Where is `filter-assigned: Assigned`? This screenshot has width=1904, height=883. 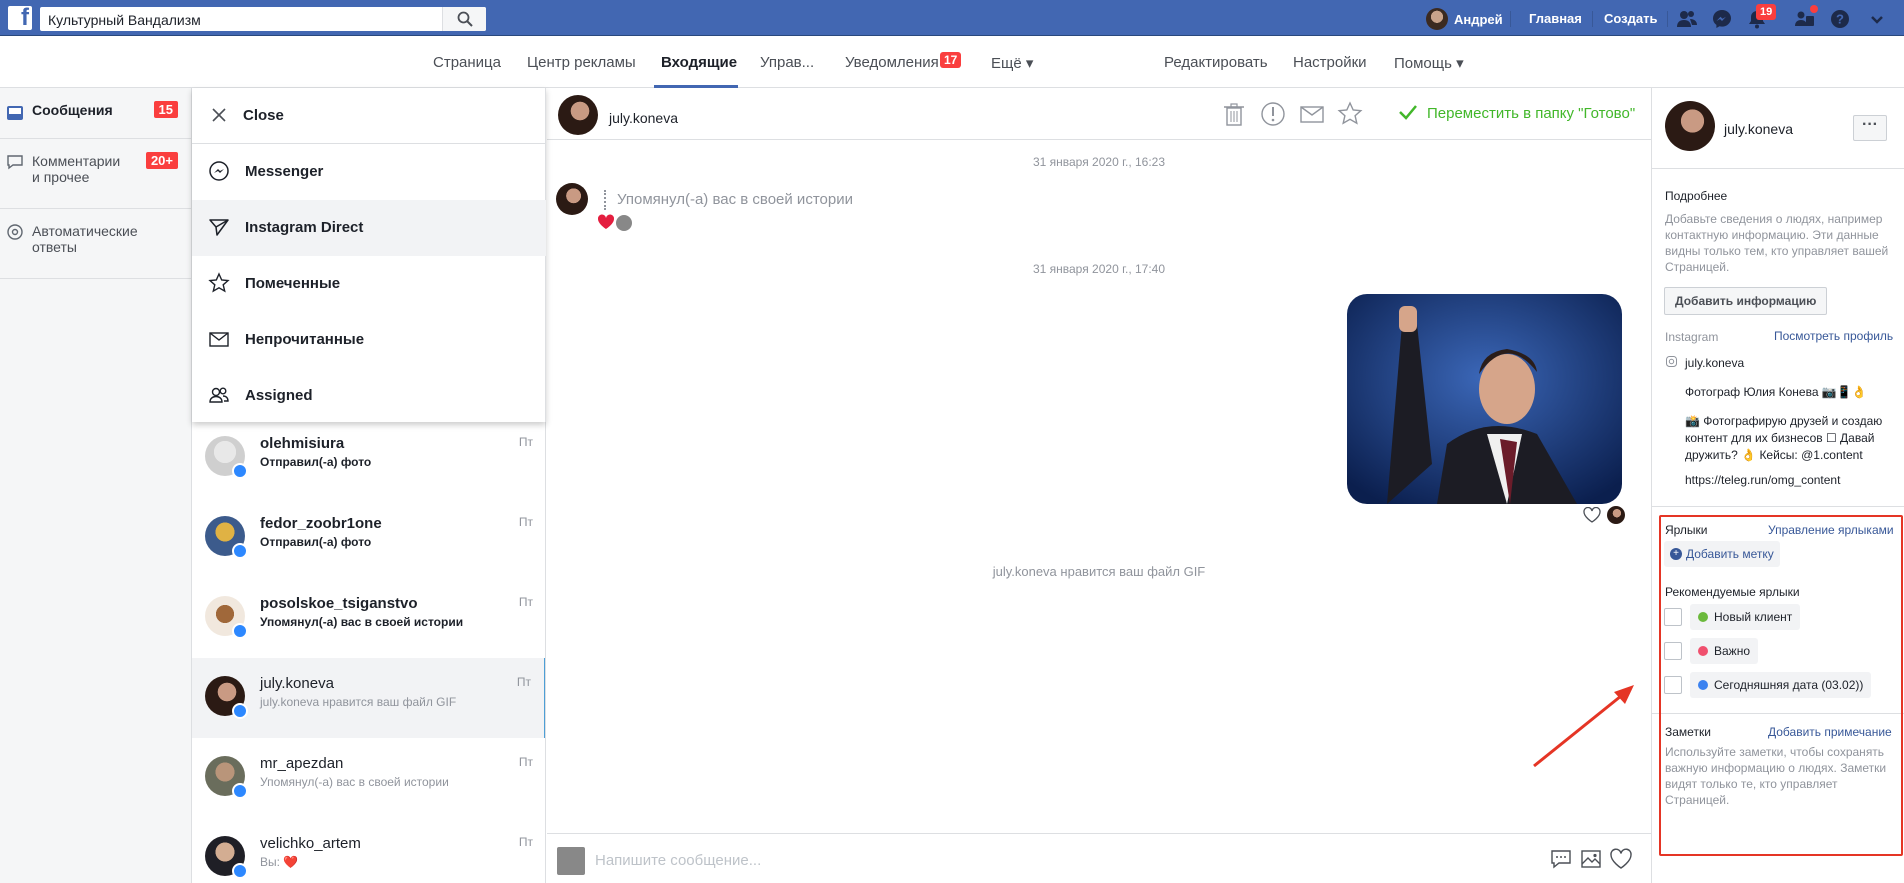 filter-assigned: Assigned is located at coordinates (369, 396).